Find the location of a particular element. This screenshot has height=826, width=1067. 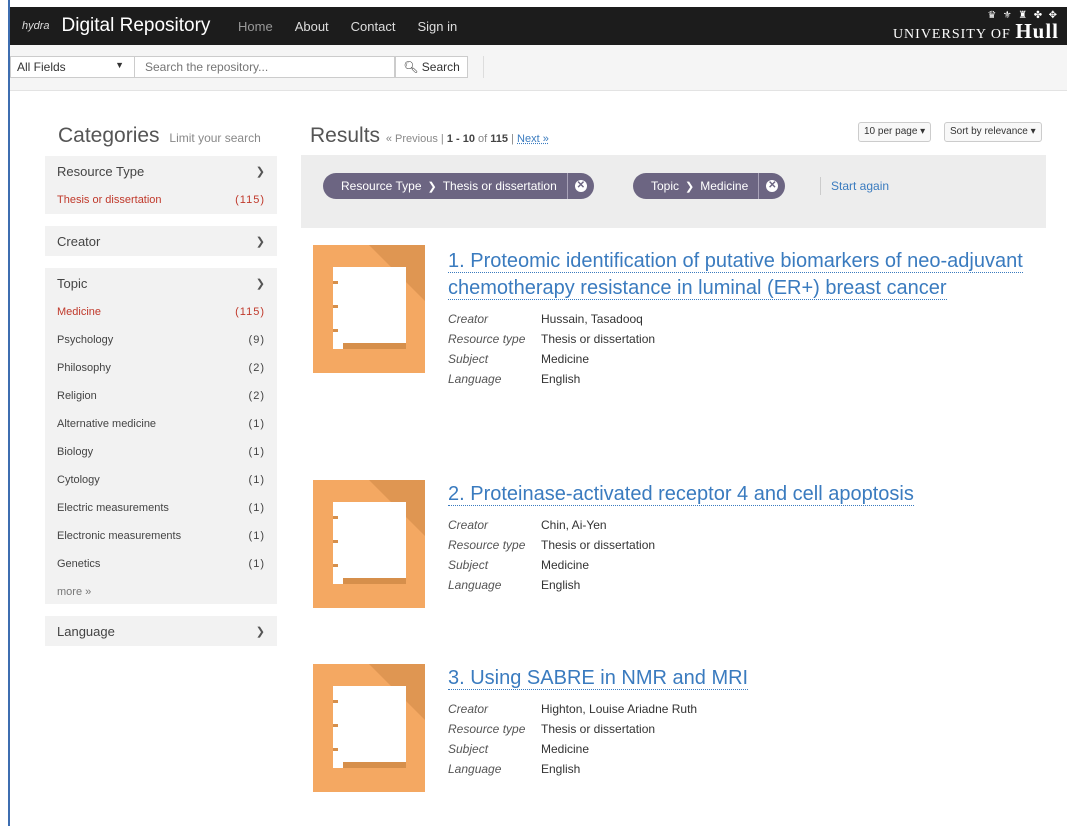

sort-label: Sort by relevance is located at coordinates (989, 131).